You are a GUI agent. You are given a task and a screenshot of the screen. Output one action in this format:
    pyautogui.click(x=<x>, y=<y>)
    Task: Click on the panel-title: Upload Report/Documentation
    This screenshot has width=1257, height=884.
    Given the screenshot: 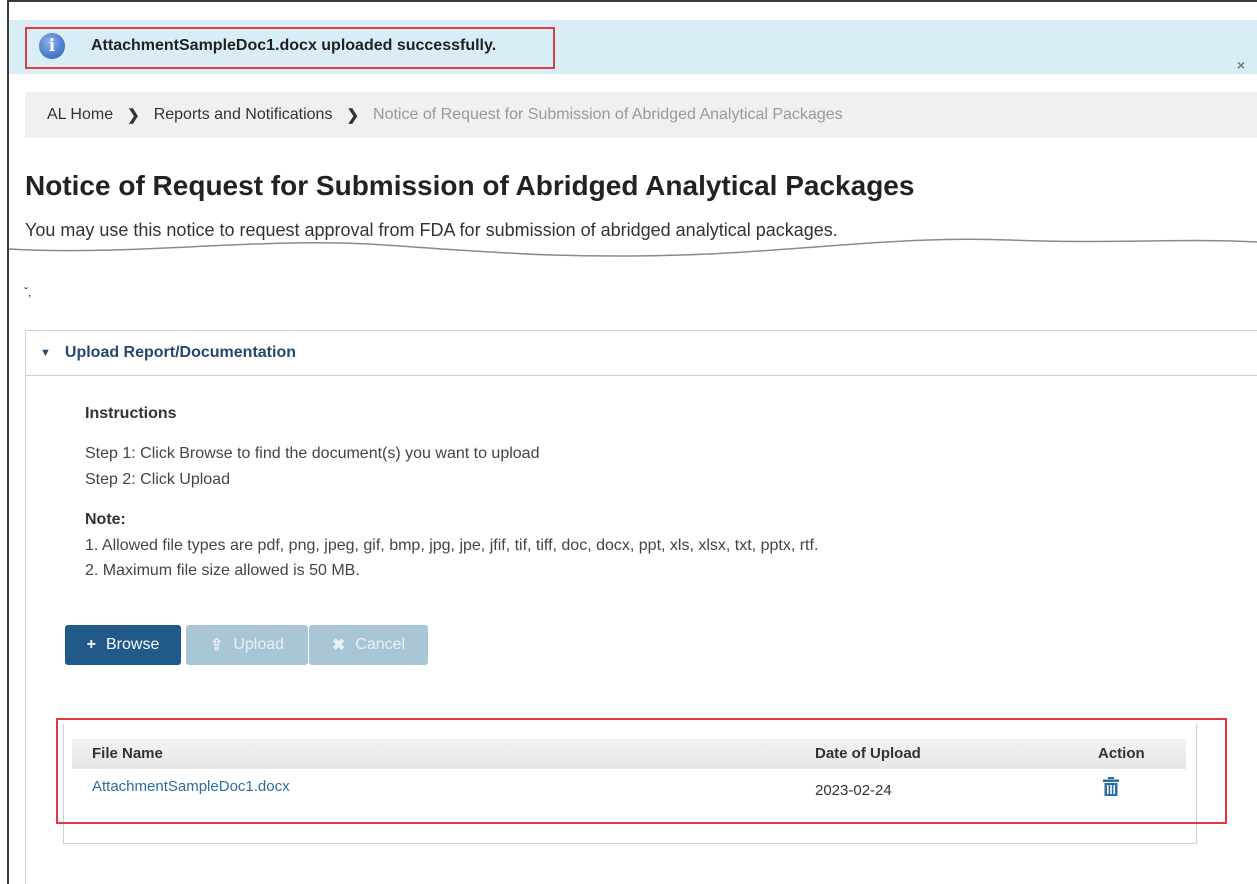 What is the action you would take?
    pyautogui.click(x=180, y=352)
    